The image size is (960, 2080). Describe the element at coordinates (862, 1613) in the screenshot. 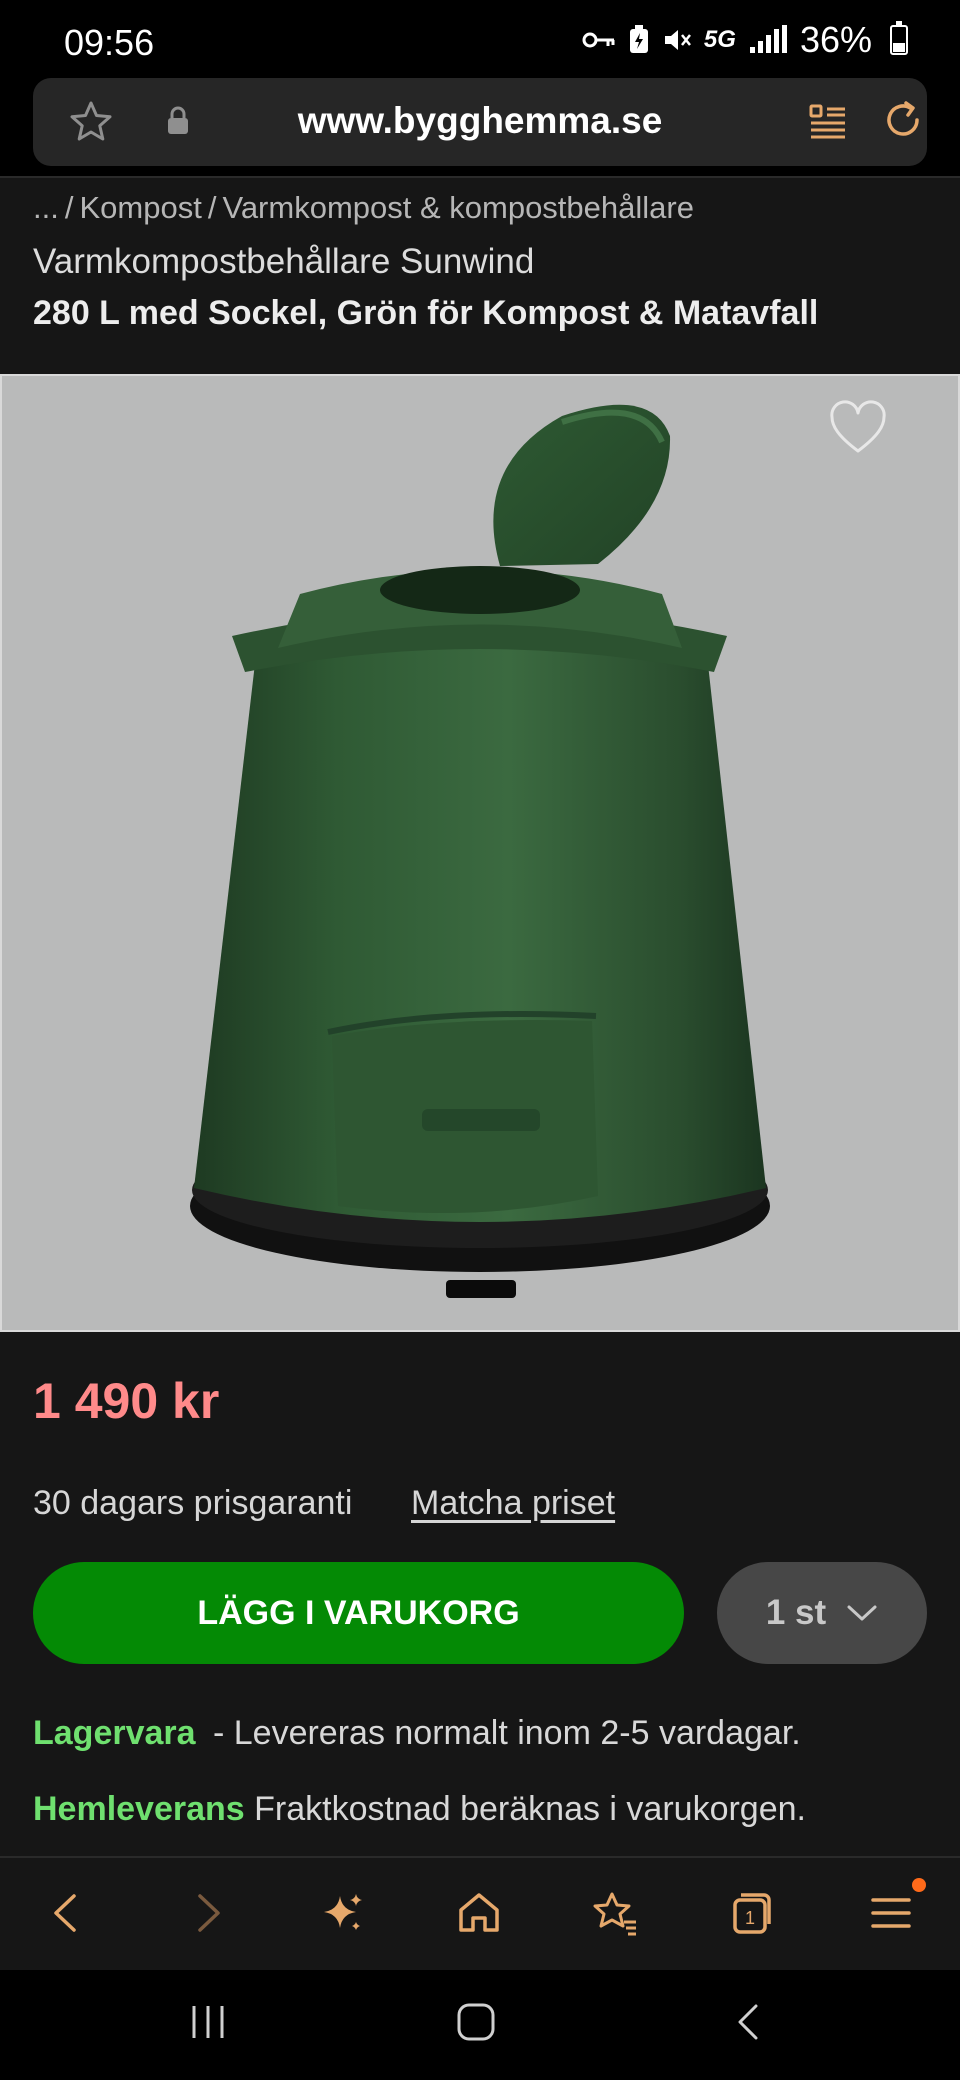

I see `chevron-down-icon` at that location.